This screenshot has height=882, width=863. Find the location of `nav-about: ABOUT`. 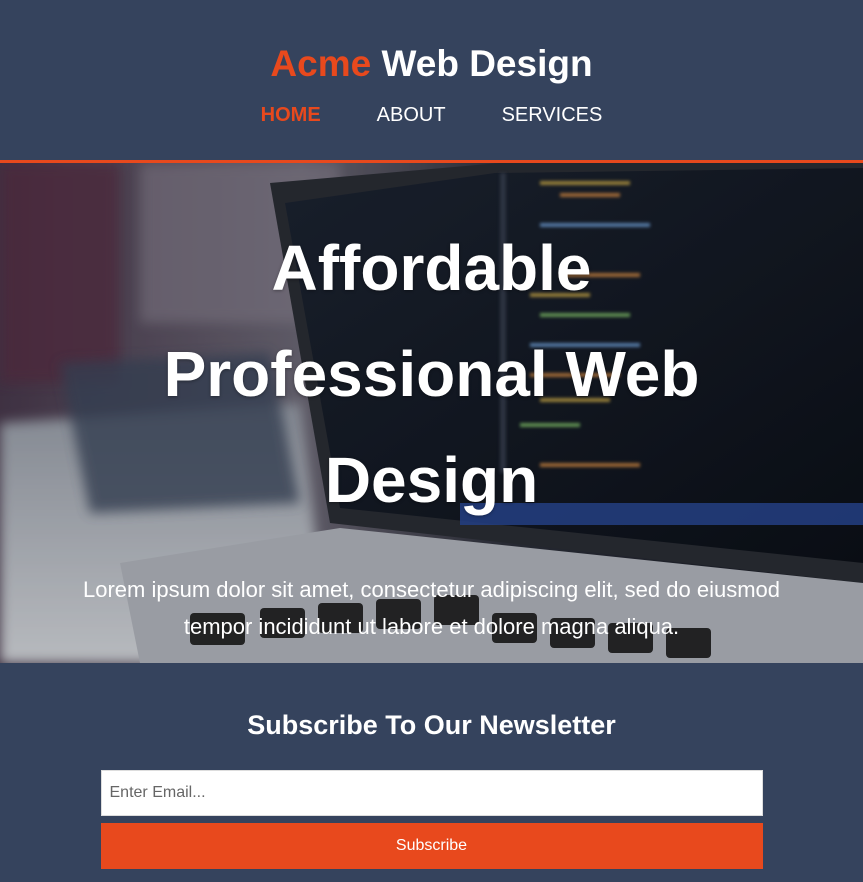

nav-about: ABOUT is located at coordinates (411, 115).